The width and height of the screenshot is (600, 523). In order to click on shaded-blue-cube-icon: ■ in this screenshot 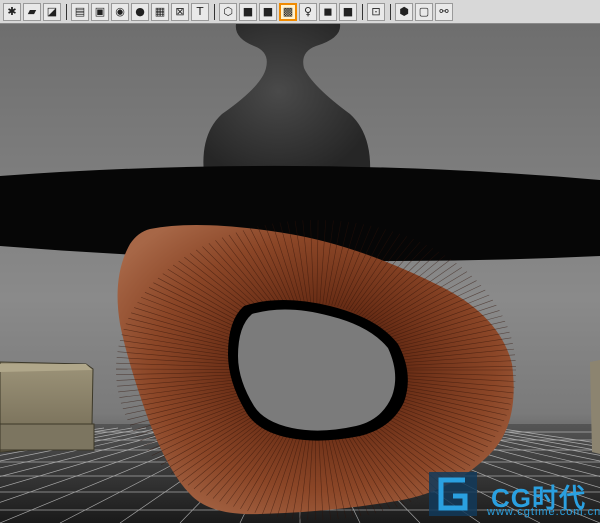, I will do `click(248, 11)`.